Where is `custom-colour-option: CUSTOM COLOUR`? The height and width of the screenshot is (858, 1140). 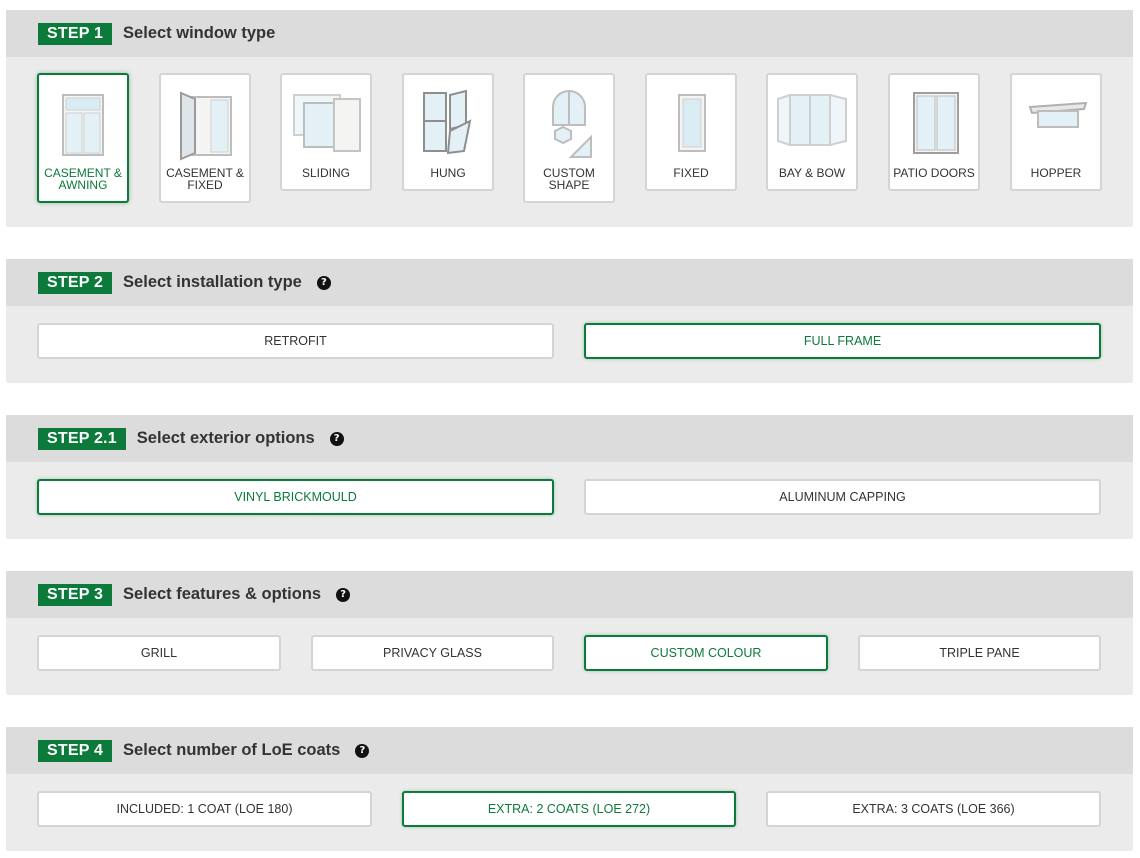
custom-colour-option: CUSTOM COLOUR is located at coordinates (706, 653).